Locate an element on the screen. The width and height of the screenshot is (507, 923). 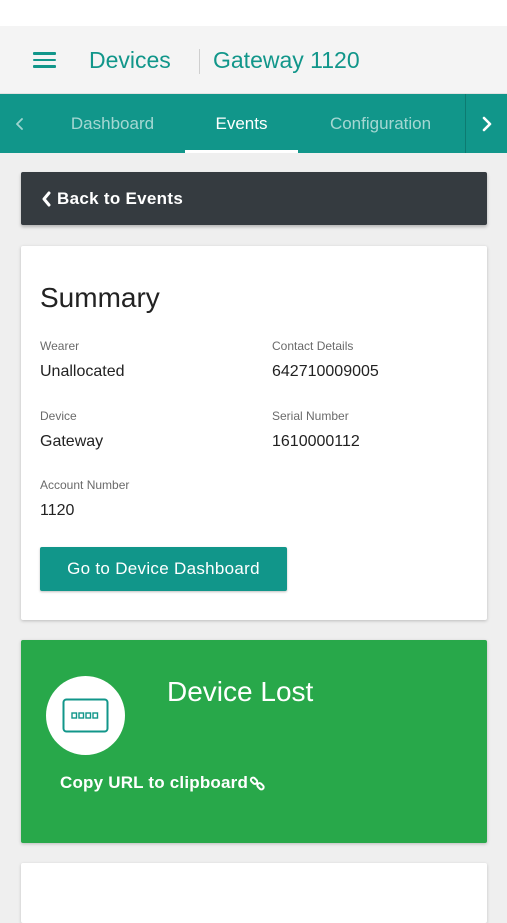
serial-number-value: 1610000112 is located at coordinates (316, 441).